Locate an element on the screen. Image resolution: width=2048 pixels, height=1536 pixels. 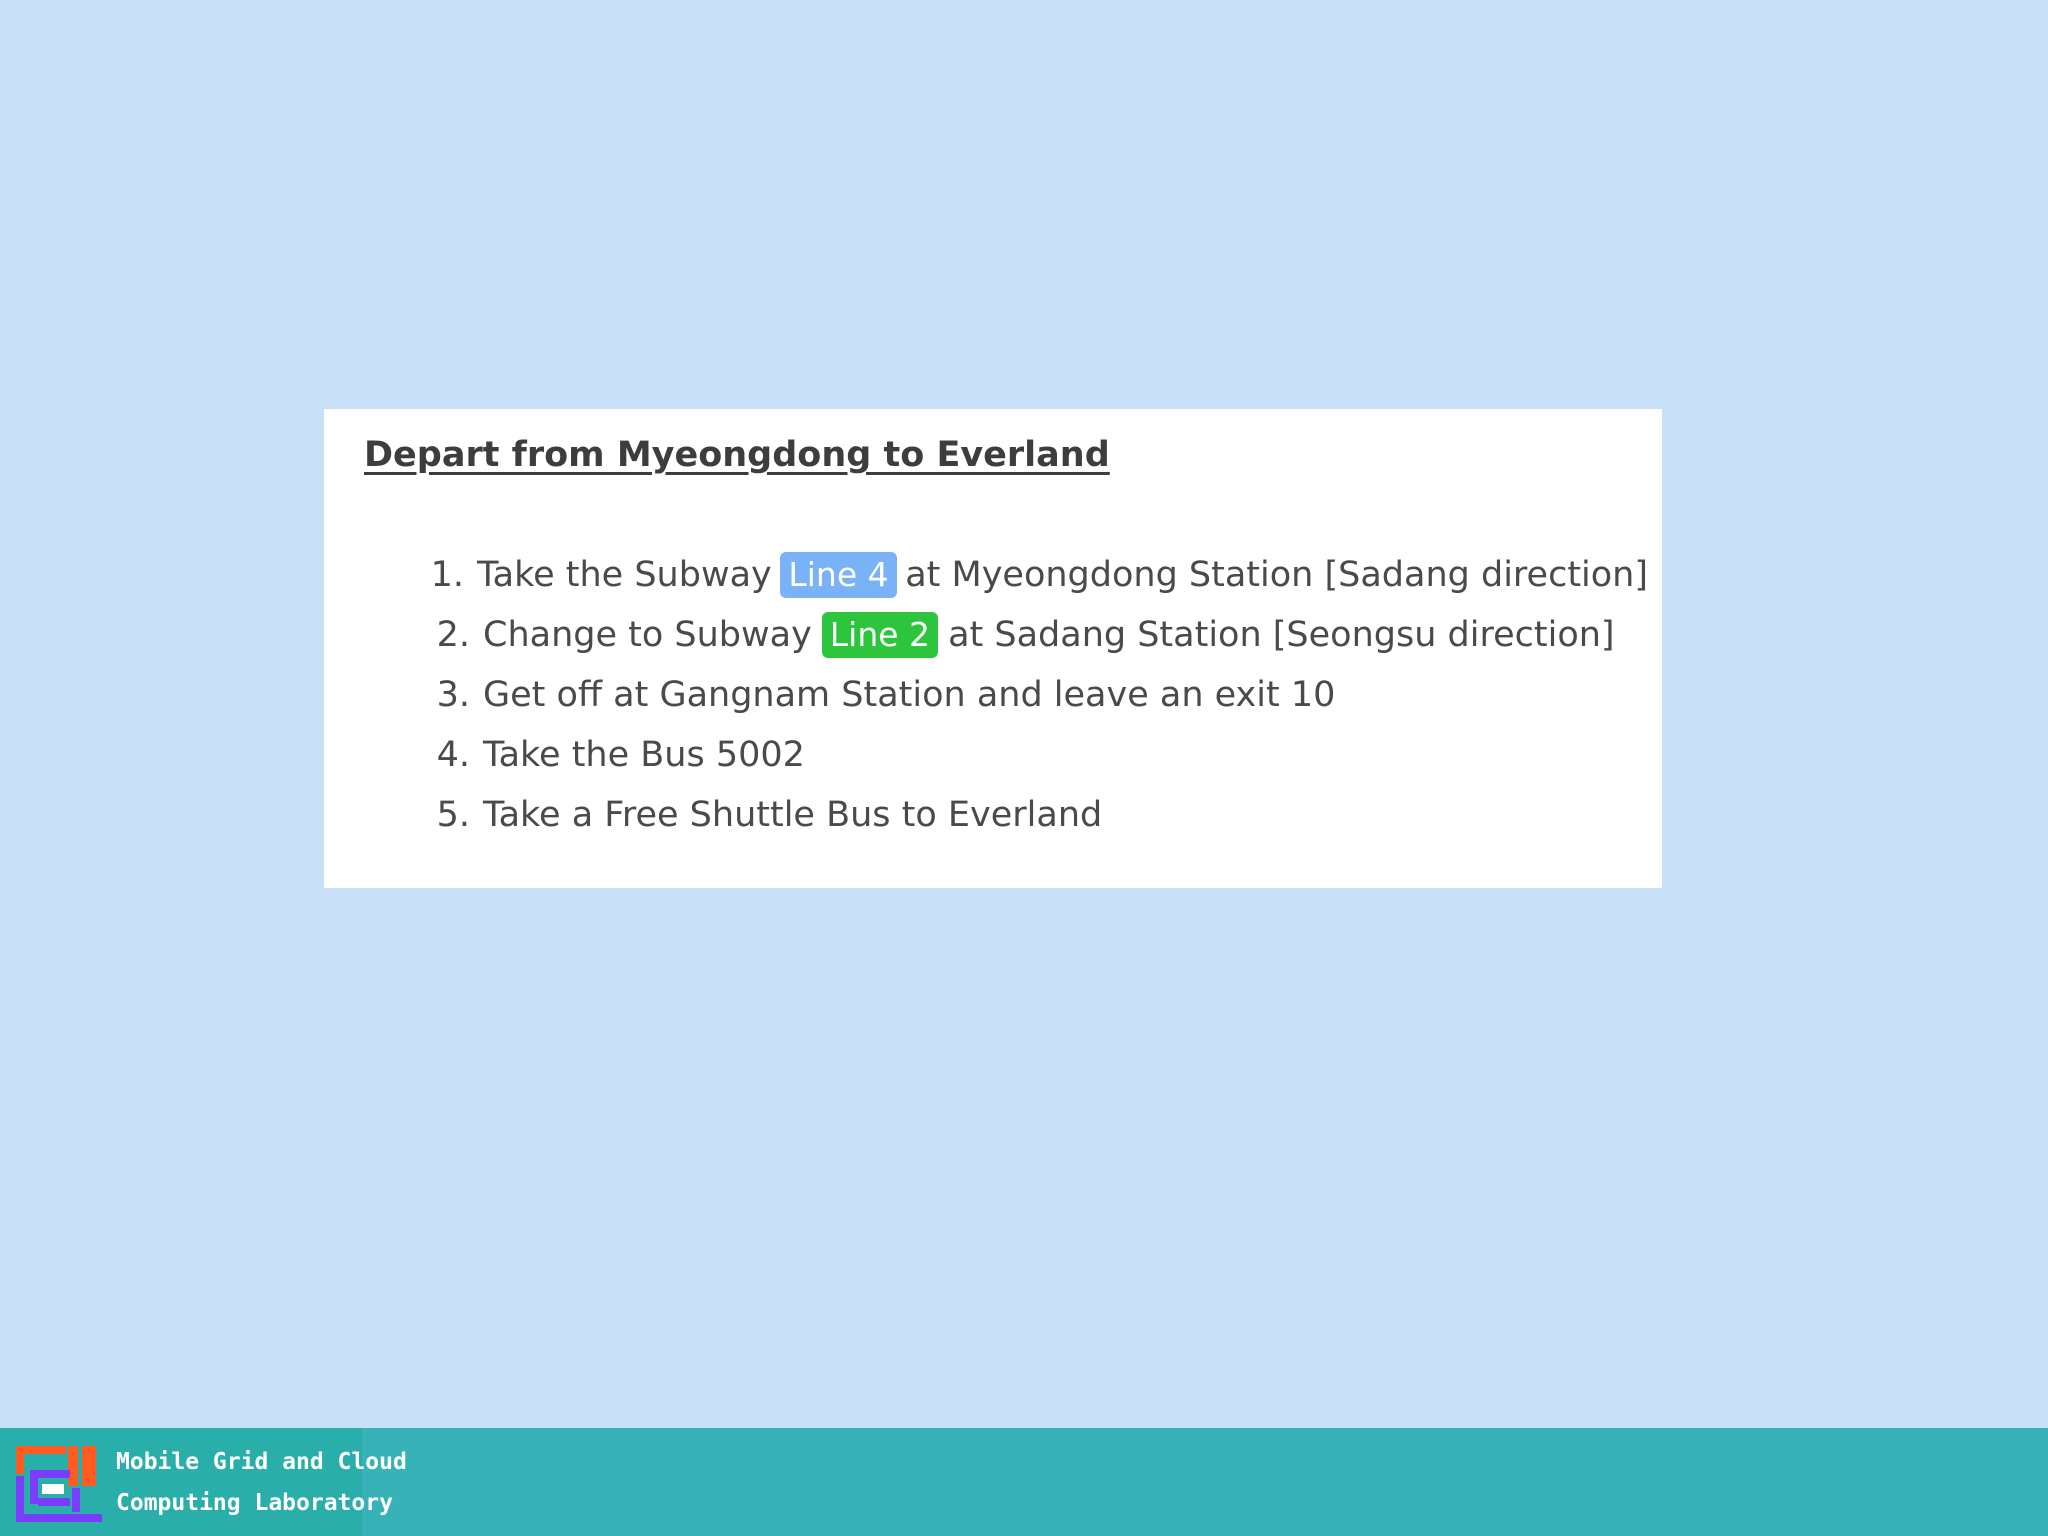
step-text: Take a Free Shuttle Bus to Everland is located at coordinates (793, 815).